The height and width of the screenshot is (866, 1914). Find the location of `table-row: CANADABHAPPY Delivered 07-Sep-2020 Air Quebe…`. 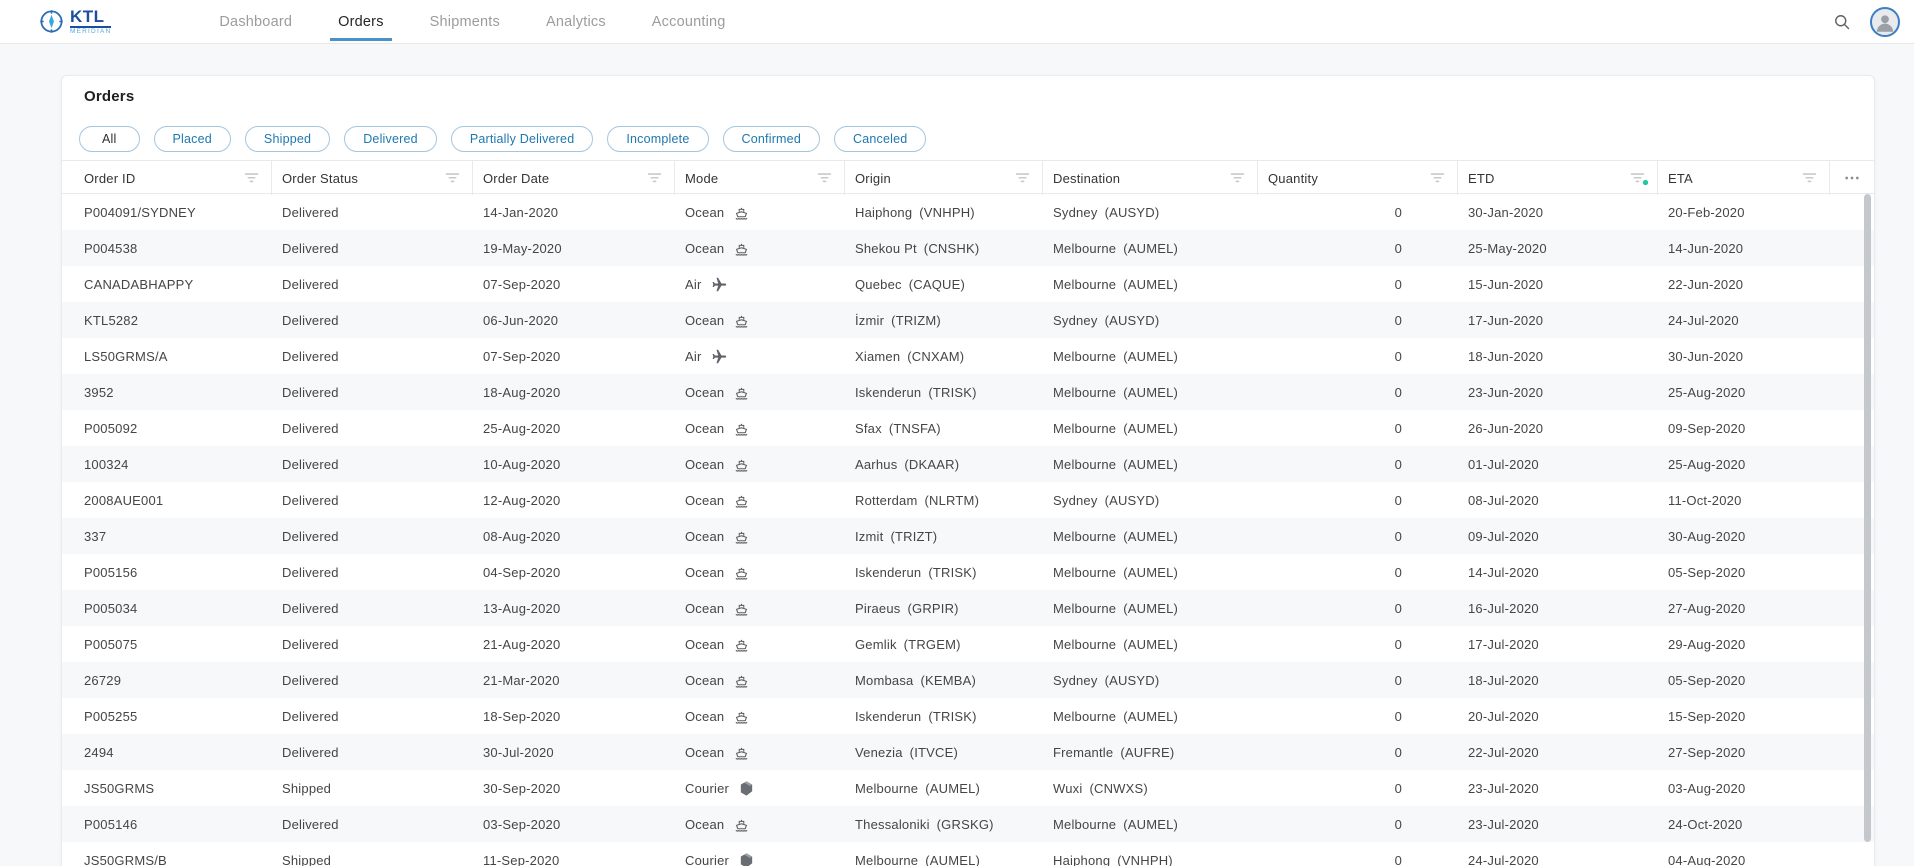

table-row: CANADABHAPPY Delivered 07-Sep-2020 Air Quebe… is located at coordinates (968, 284).